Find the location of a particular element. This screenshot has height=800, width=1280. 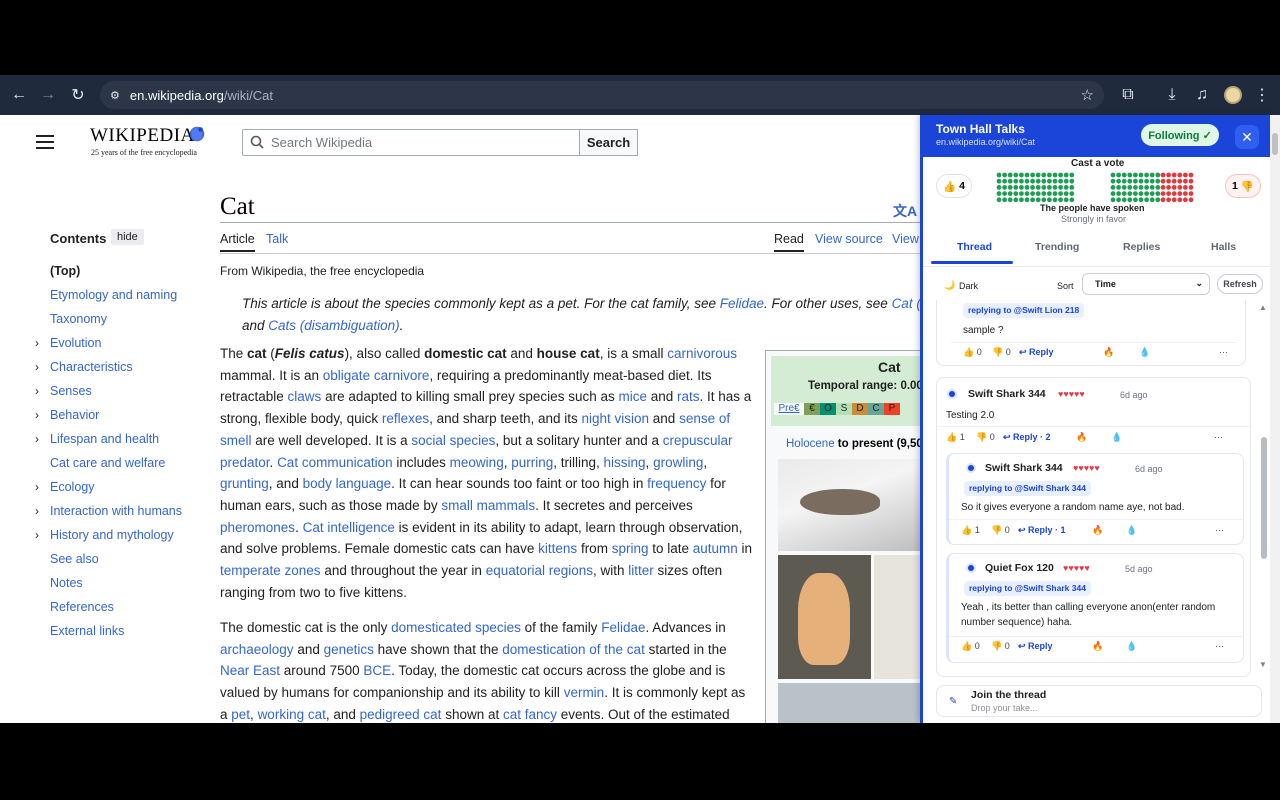

bookmark-star-icon: ☆ is located at coordinates (1087, 95).